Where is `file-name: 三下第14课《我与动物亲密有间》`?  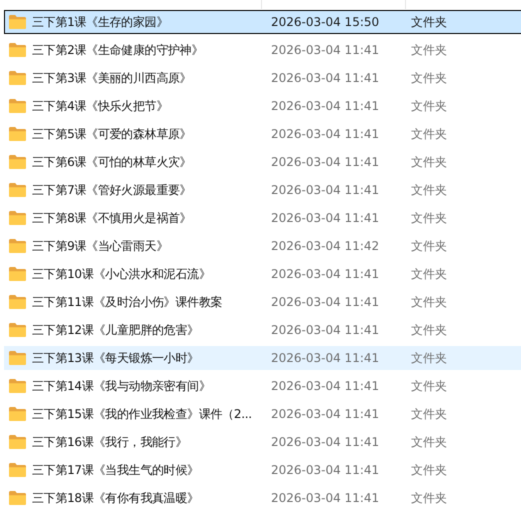
file-name: 三下第14课《我与动物亲密有间》 is located at coordinates (121, 386).